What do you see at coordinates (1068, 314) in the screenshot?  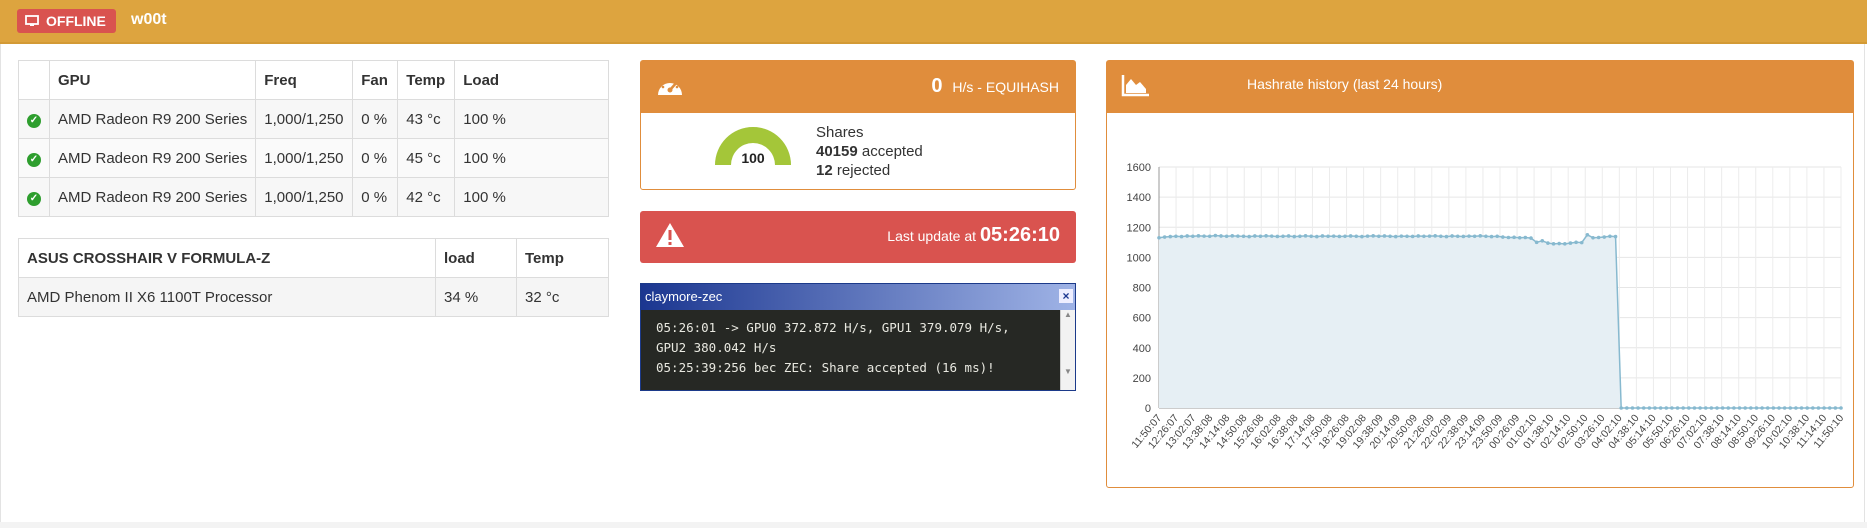 I see `scroll-up-icon: ▲` at bounding box center [1068, 314].